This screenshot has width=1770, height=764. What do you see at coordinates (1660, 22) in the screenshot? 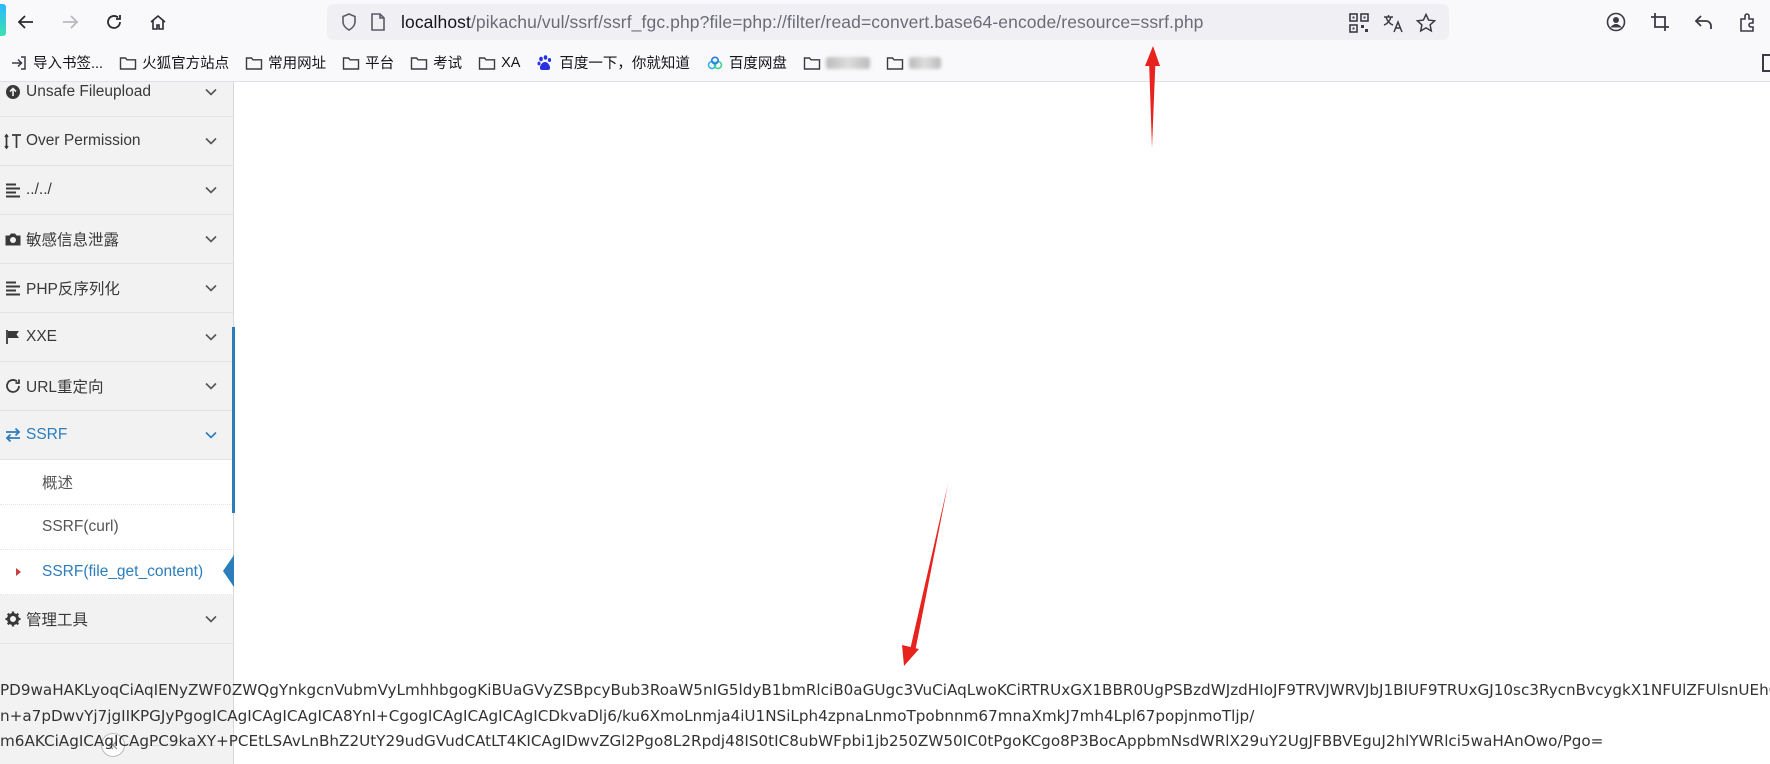
I see `crop-icon` at bounding box center [1660, 22].